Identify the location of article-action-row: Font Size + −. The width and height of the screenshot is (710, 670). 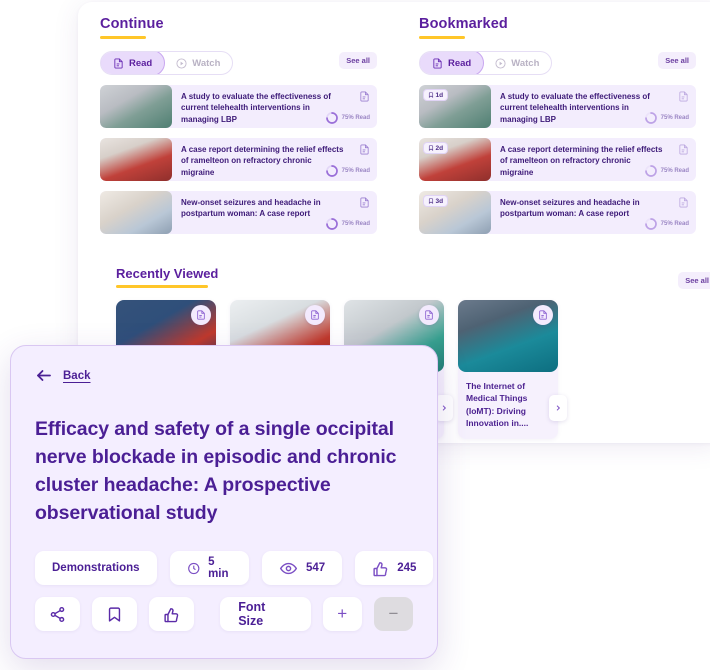
(224, 614).